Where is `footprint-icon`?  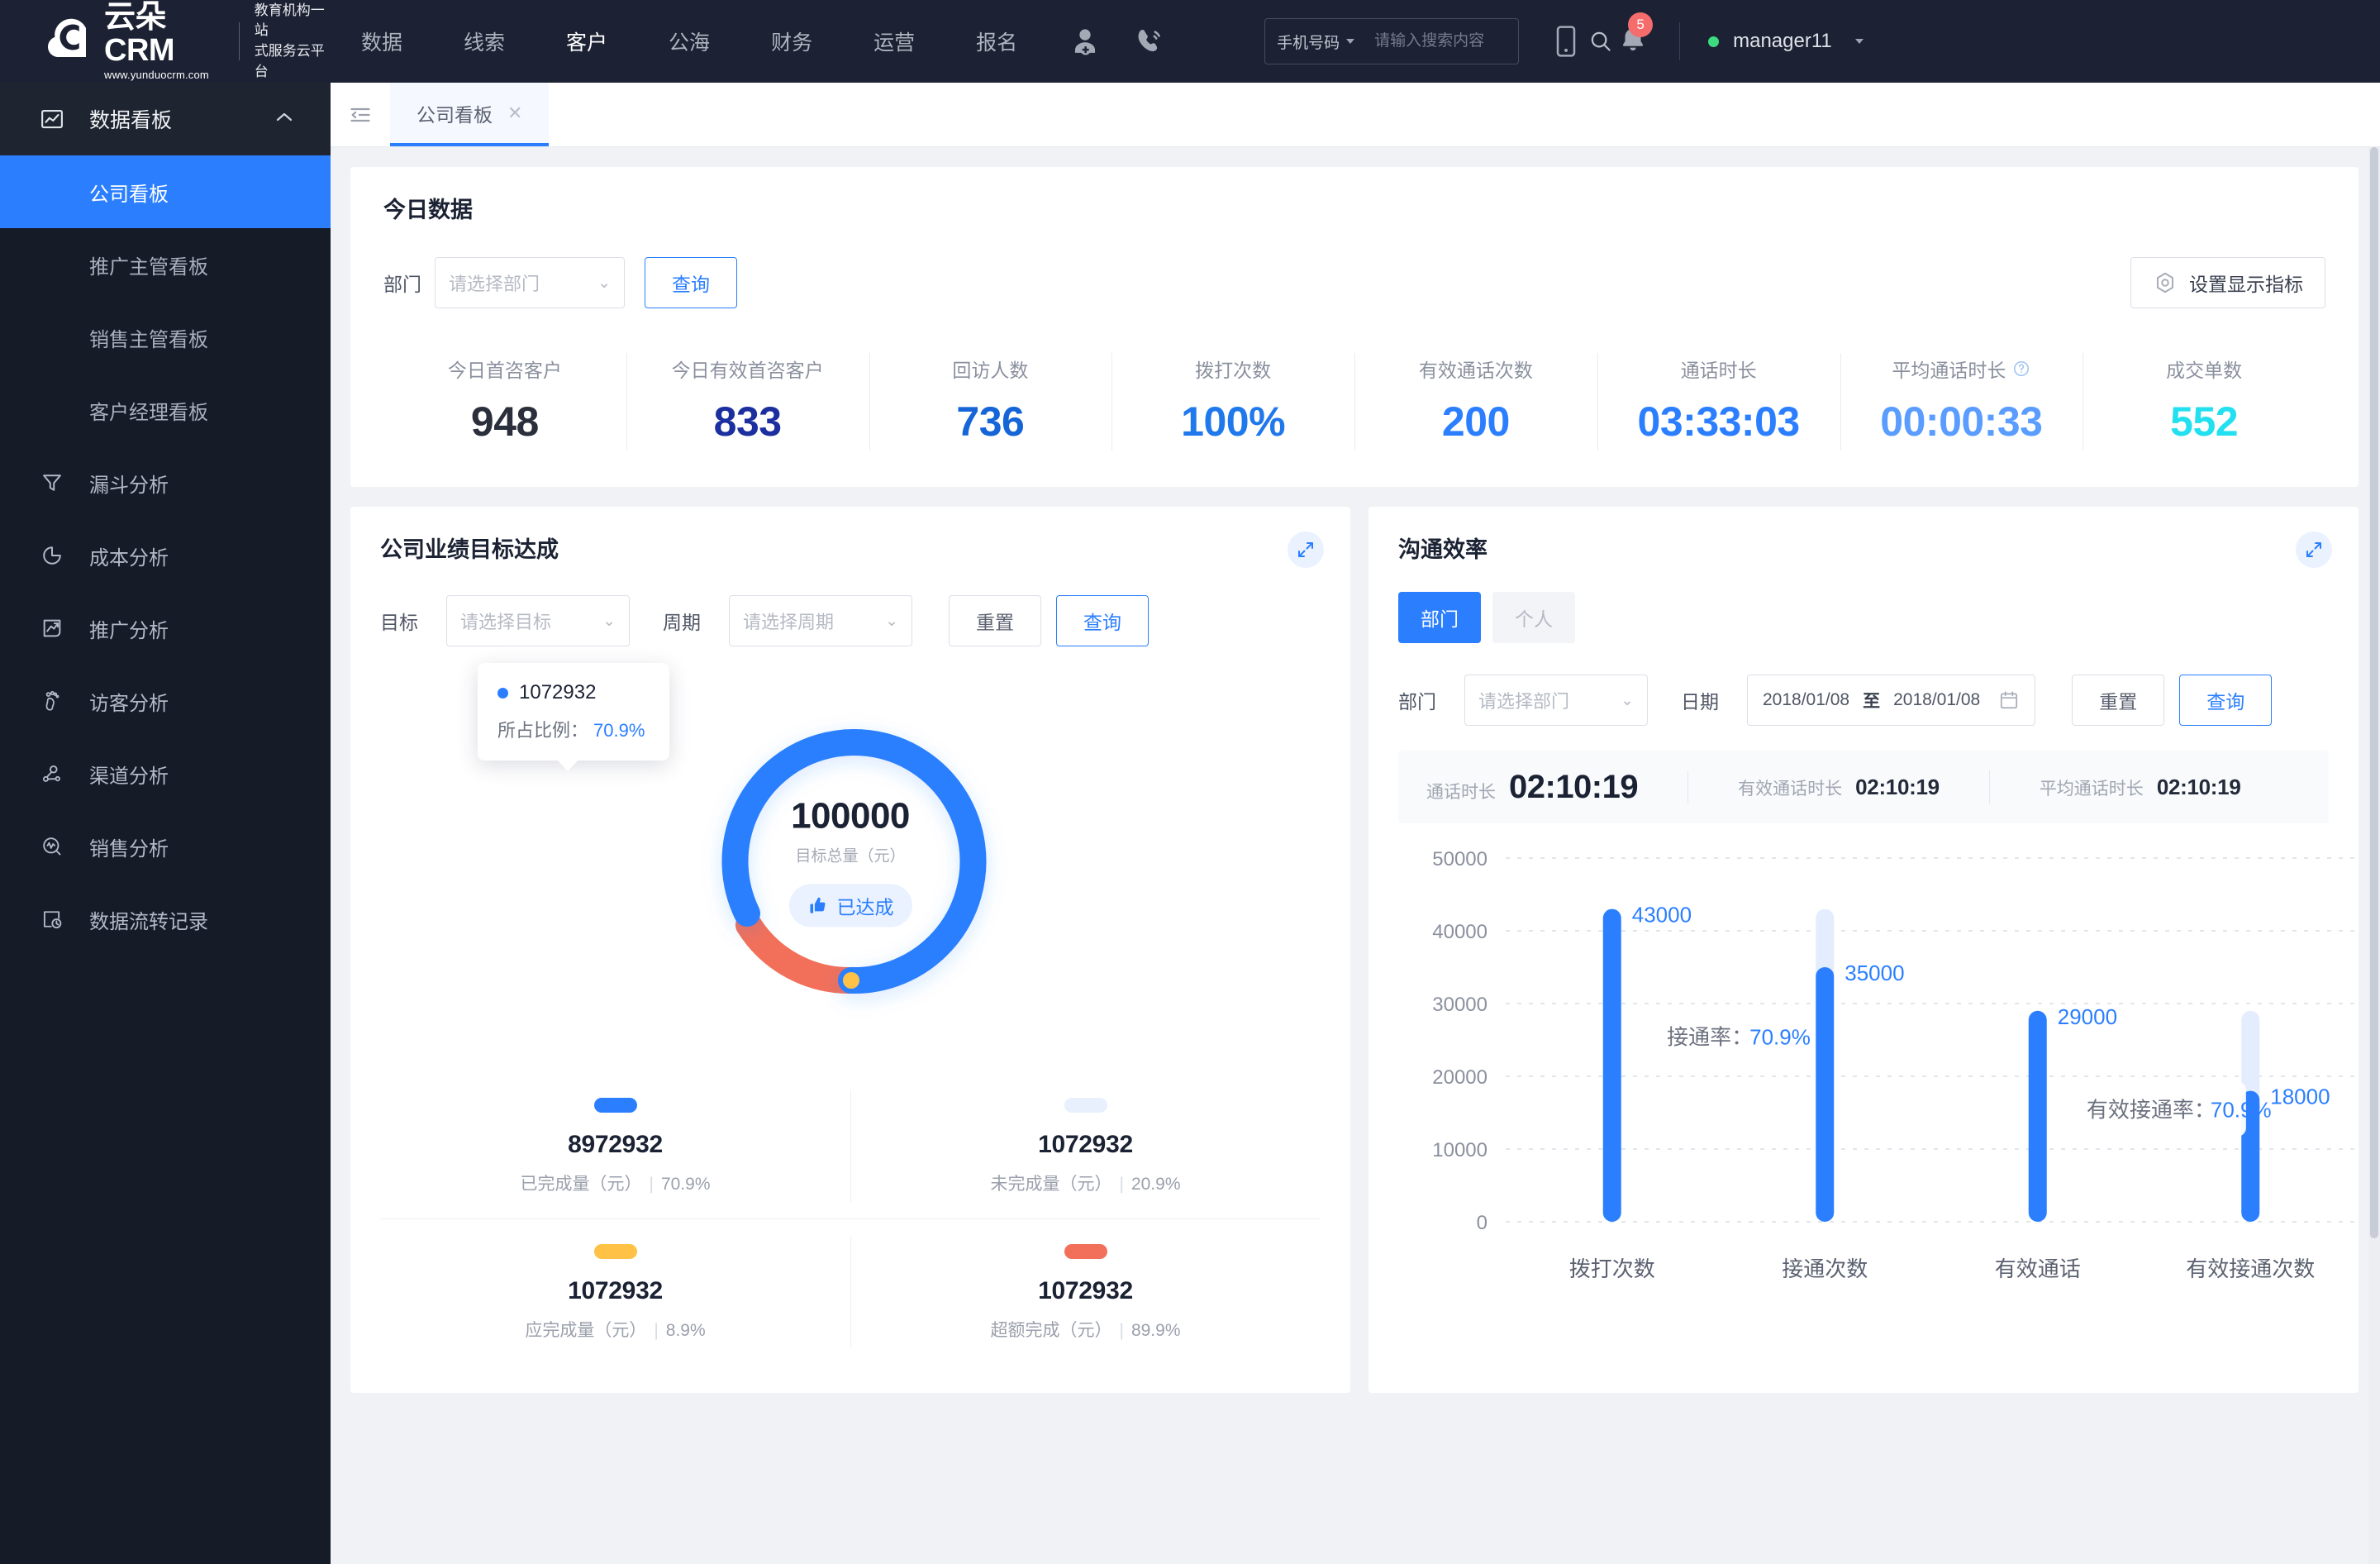
footprint-icon is located at coordinates (52, 701).